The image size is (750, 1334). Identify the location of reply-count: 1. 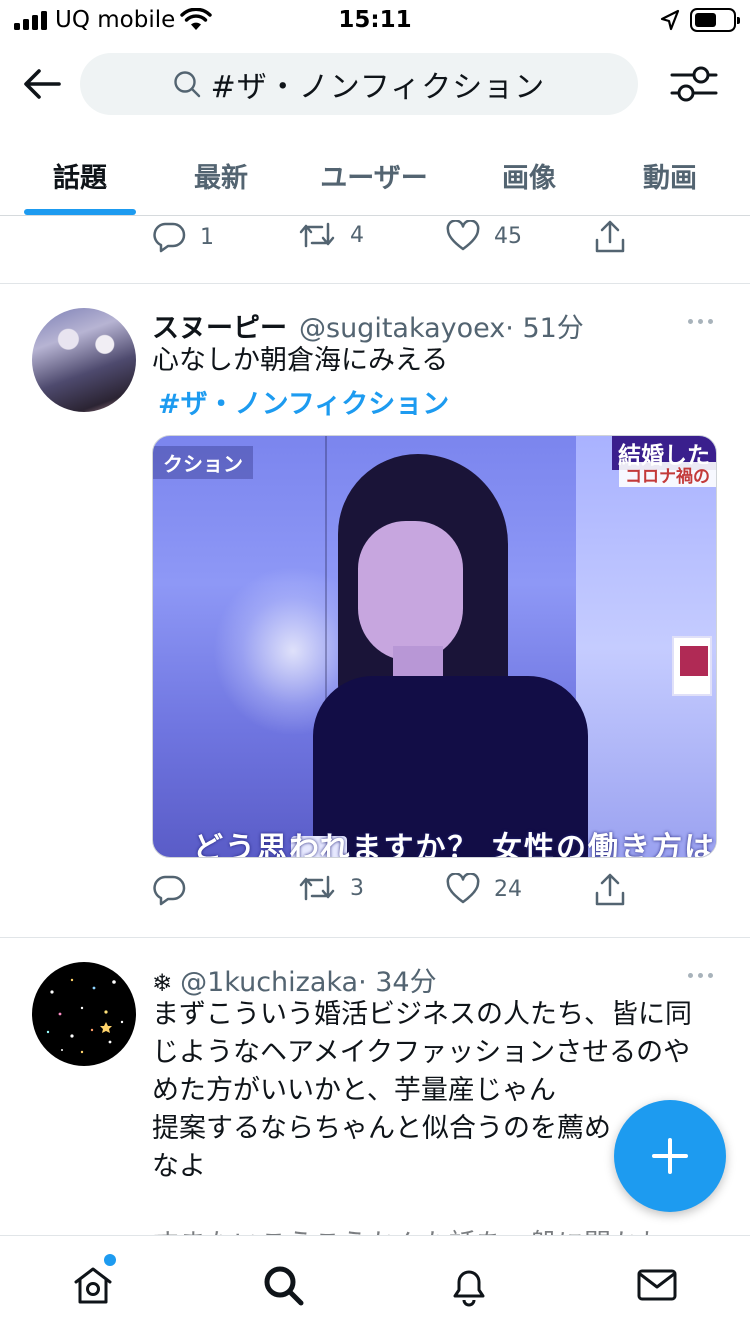
(207, 237).